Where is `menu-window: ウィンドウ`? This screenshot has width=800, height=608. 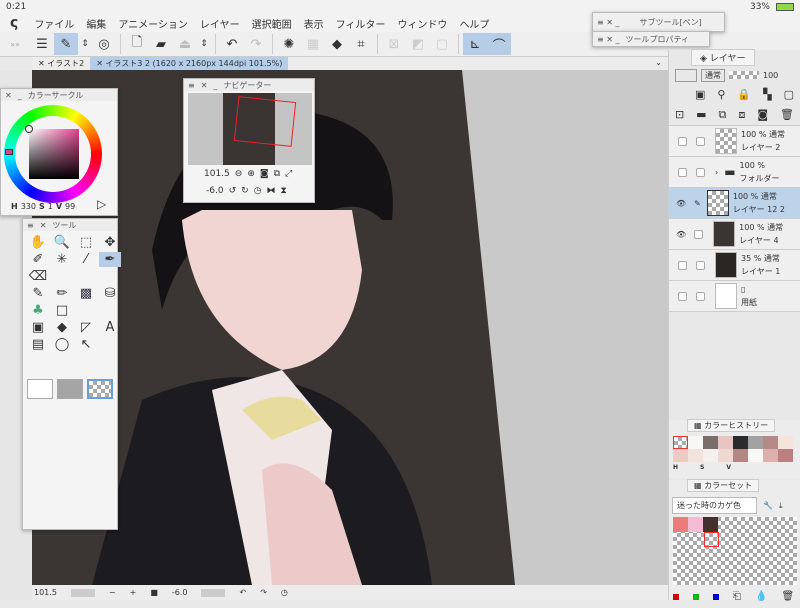
menu-window: ウィンドウ is located at coordinates (422, 23).